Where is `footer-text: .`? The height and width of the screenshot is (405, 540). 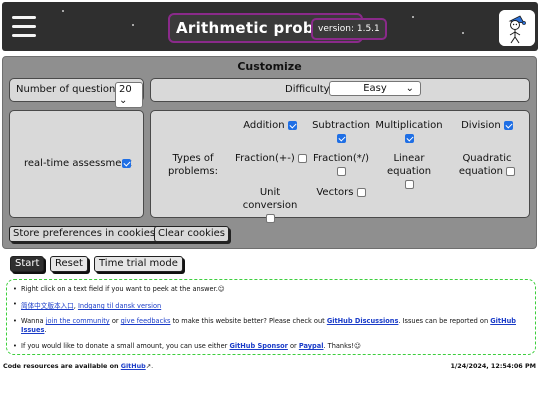
footer-text: . is located at coordinates (152, 366).